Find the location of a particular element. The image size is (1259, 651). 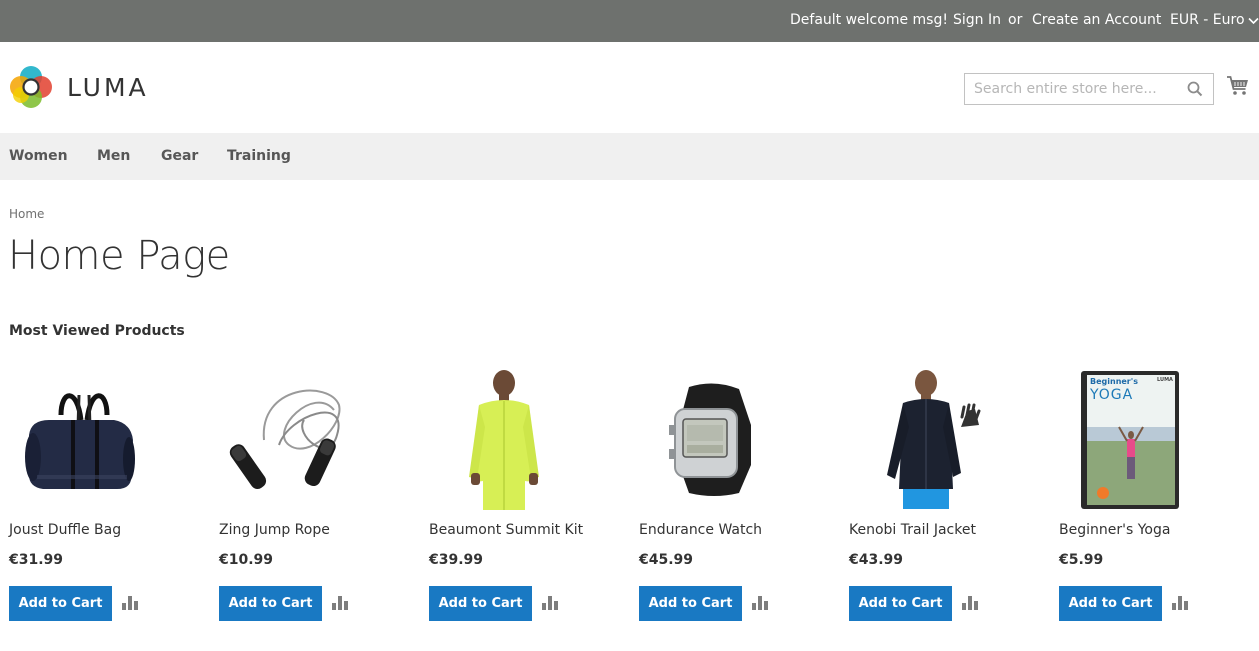

currency-switcher: EUR - Euro is located at coordinates (1214, 20).